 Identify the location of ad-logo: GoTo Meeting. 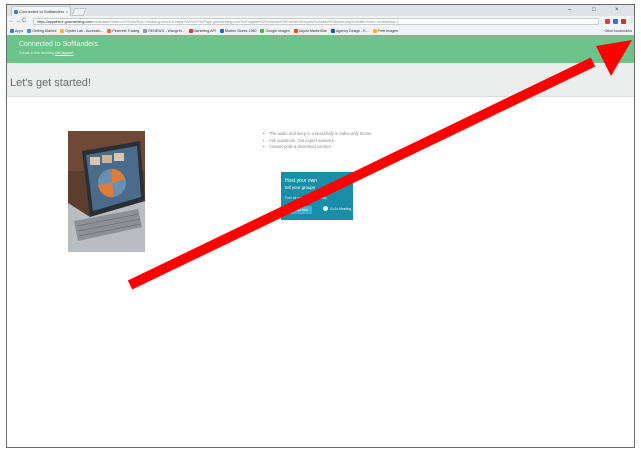
(337, 208).